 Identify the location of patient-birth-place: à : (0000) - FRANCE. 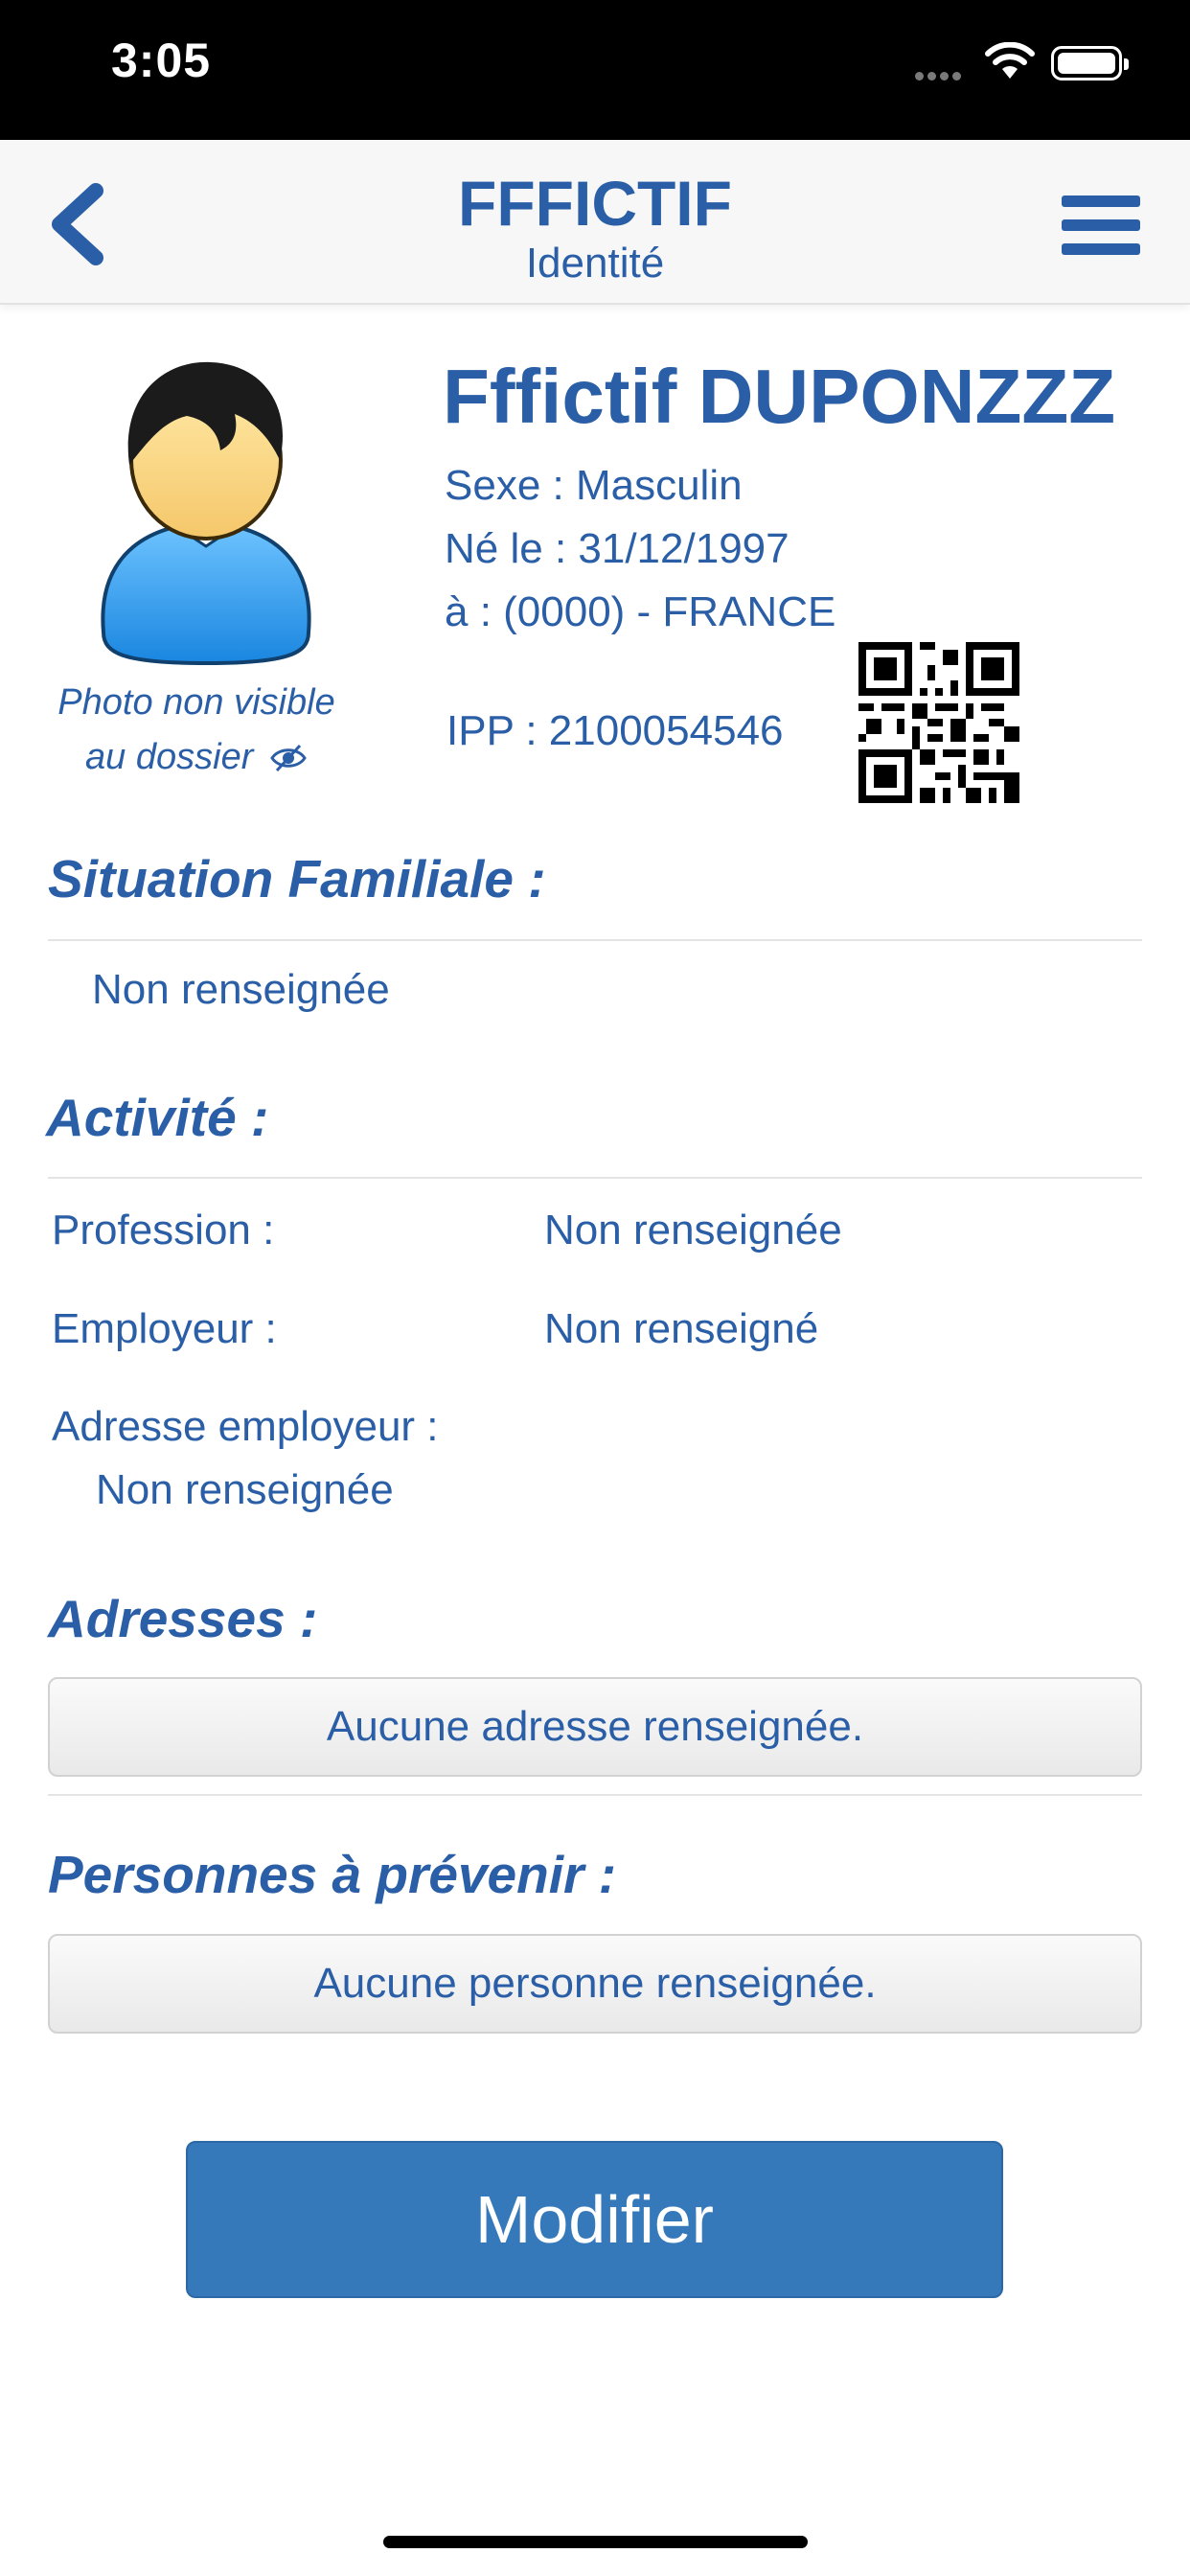
(640, 611).